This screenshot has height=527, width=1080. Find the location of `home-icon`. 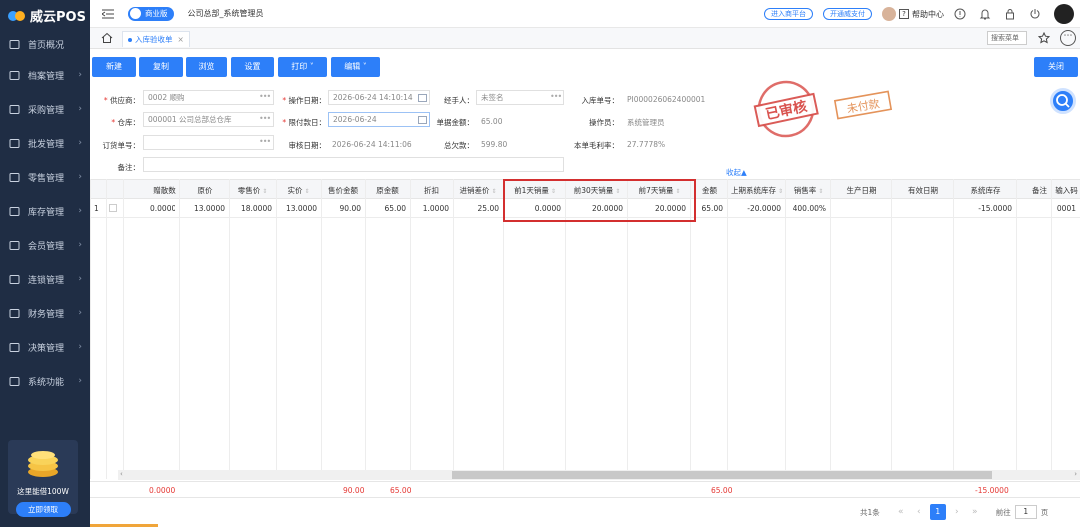

home-icon is located at coordinates (107, 38).